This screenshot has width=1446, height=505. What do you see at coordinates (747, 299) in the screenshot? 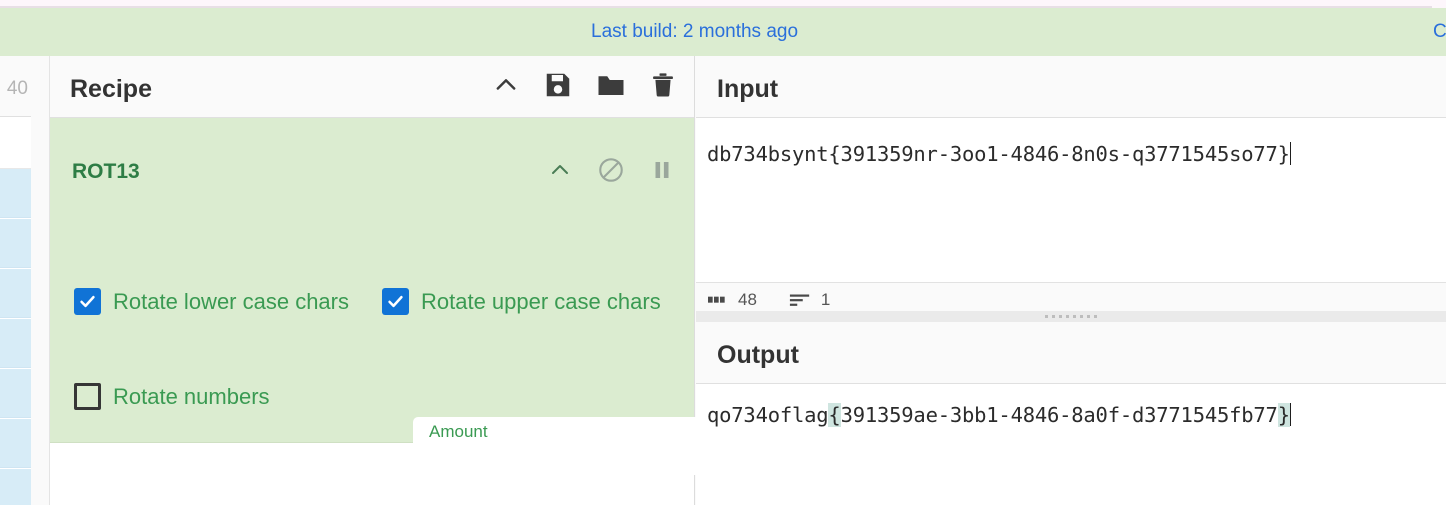
I see `input-length-value: 48` at bounding box center [747, 299].